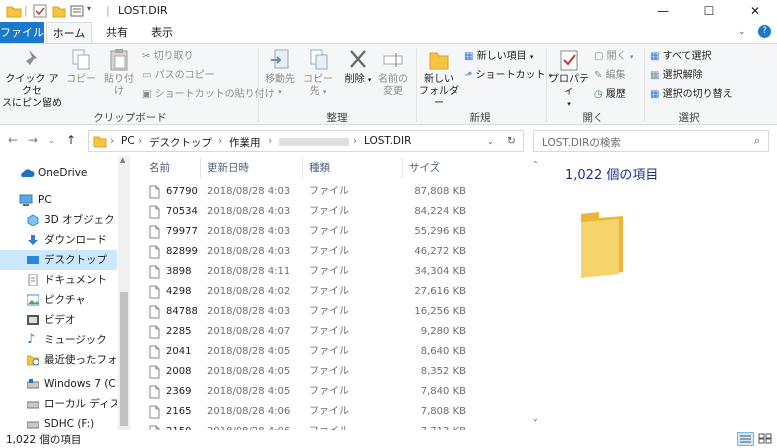  What do you see at coordinates (124, 359) in the screenshot?
I see `nav-scrollbar-thumb` at bounding box center [124, 359].